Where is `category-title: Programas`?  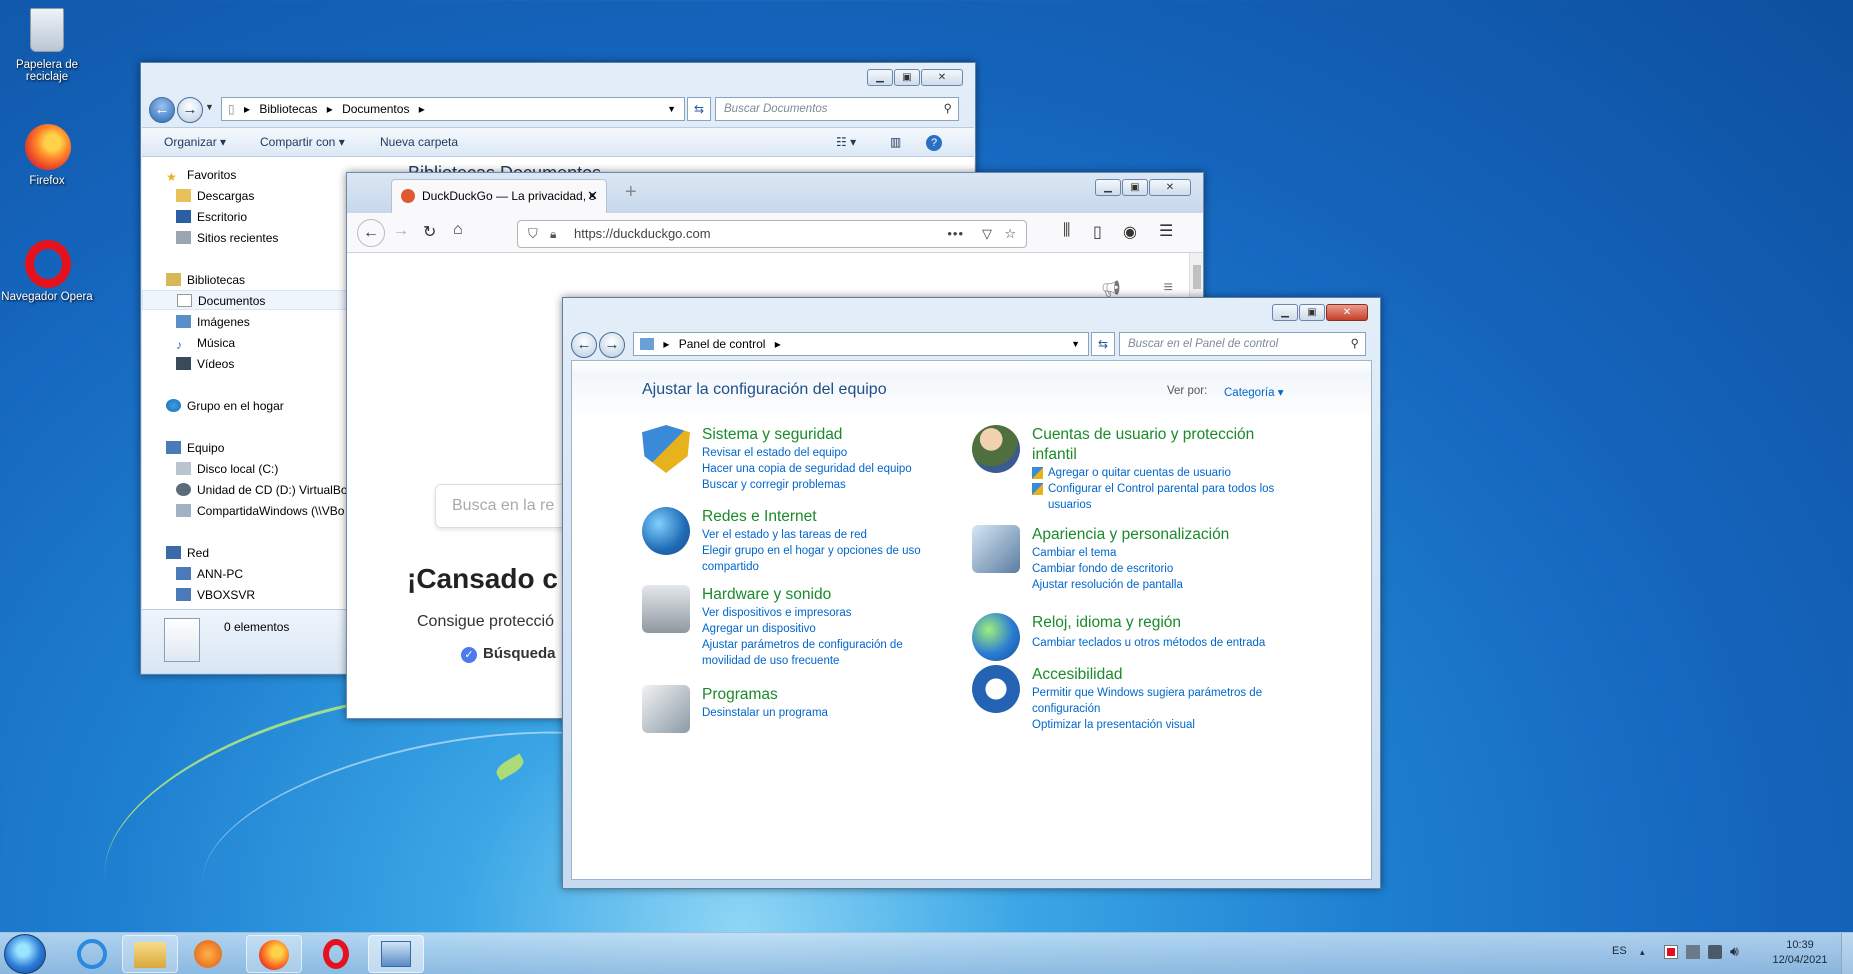
category-title: Programas is located at coordinates (765, 695).